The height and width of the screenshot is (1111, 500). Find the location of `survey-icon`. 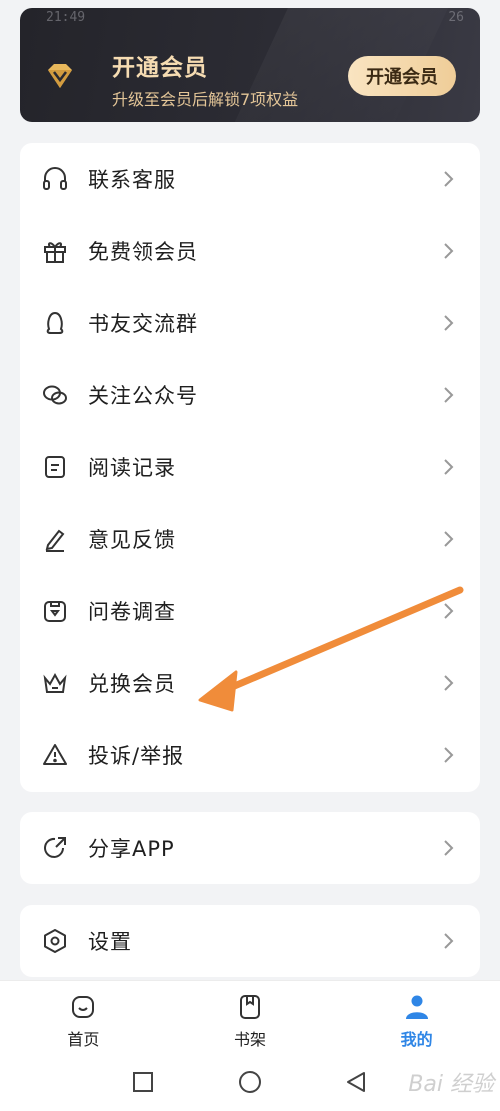

survey-icon is located at coordinates (55, 611).